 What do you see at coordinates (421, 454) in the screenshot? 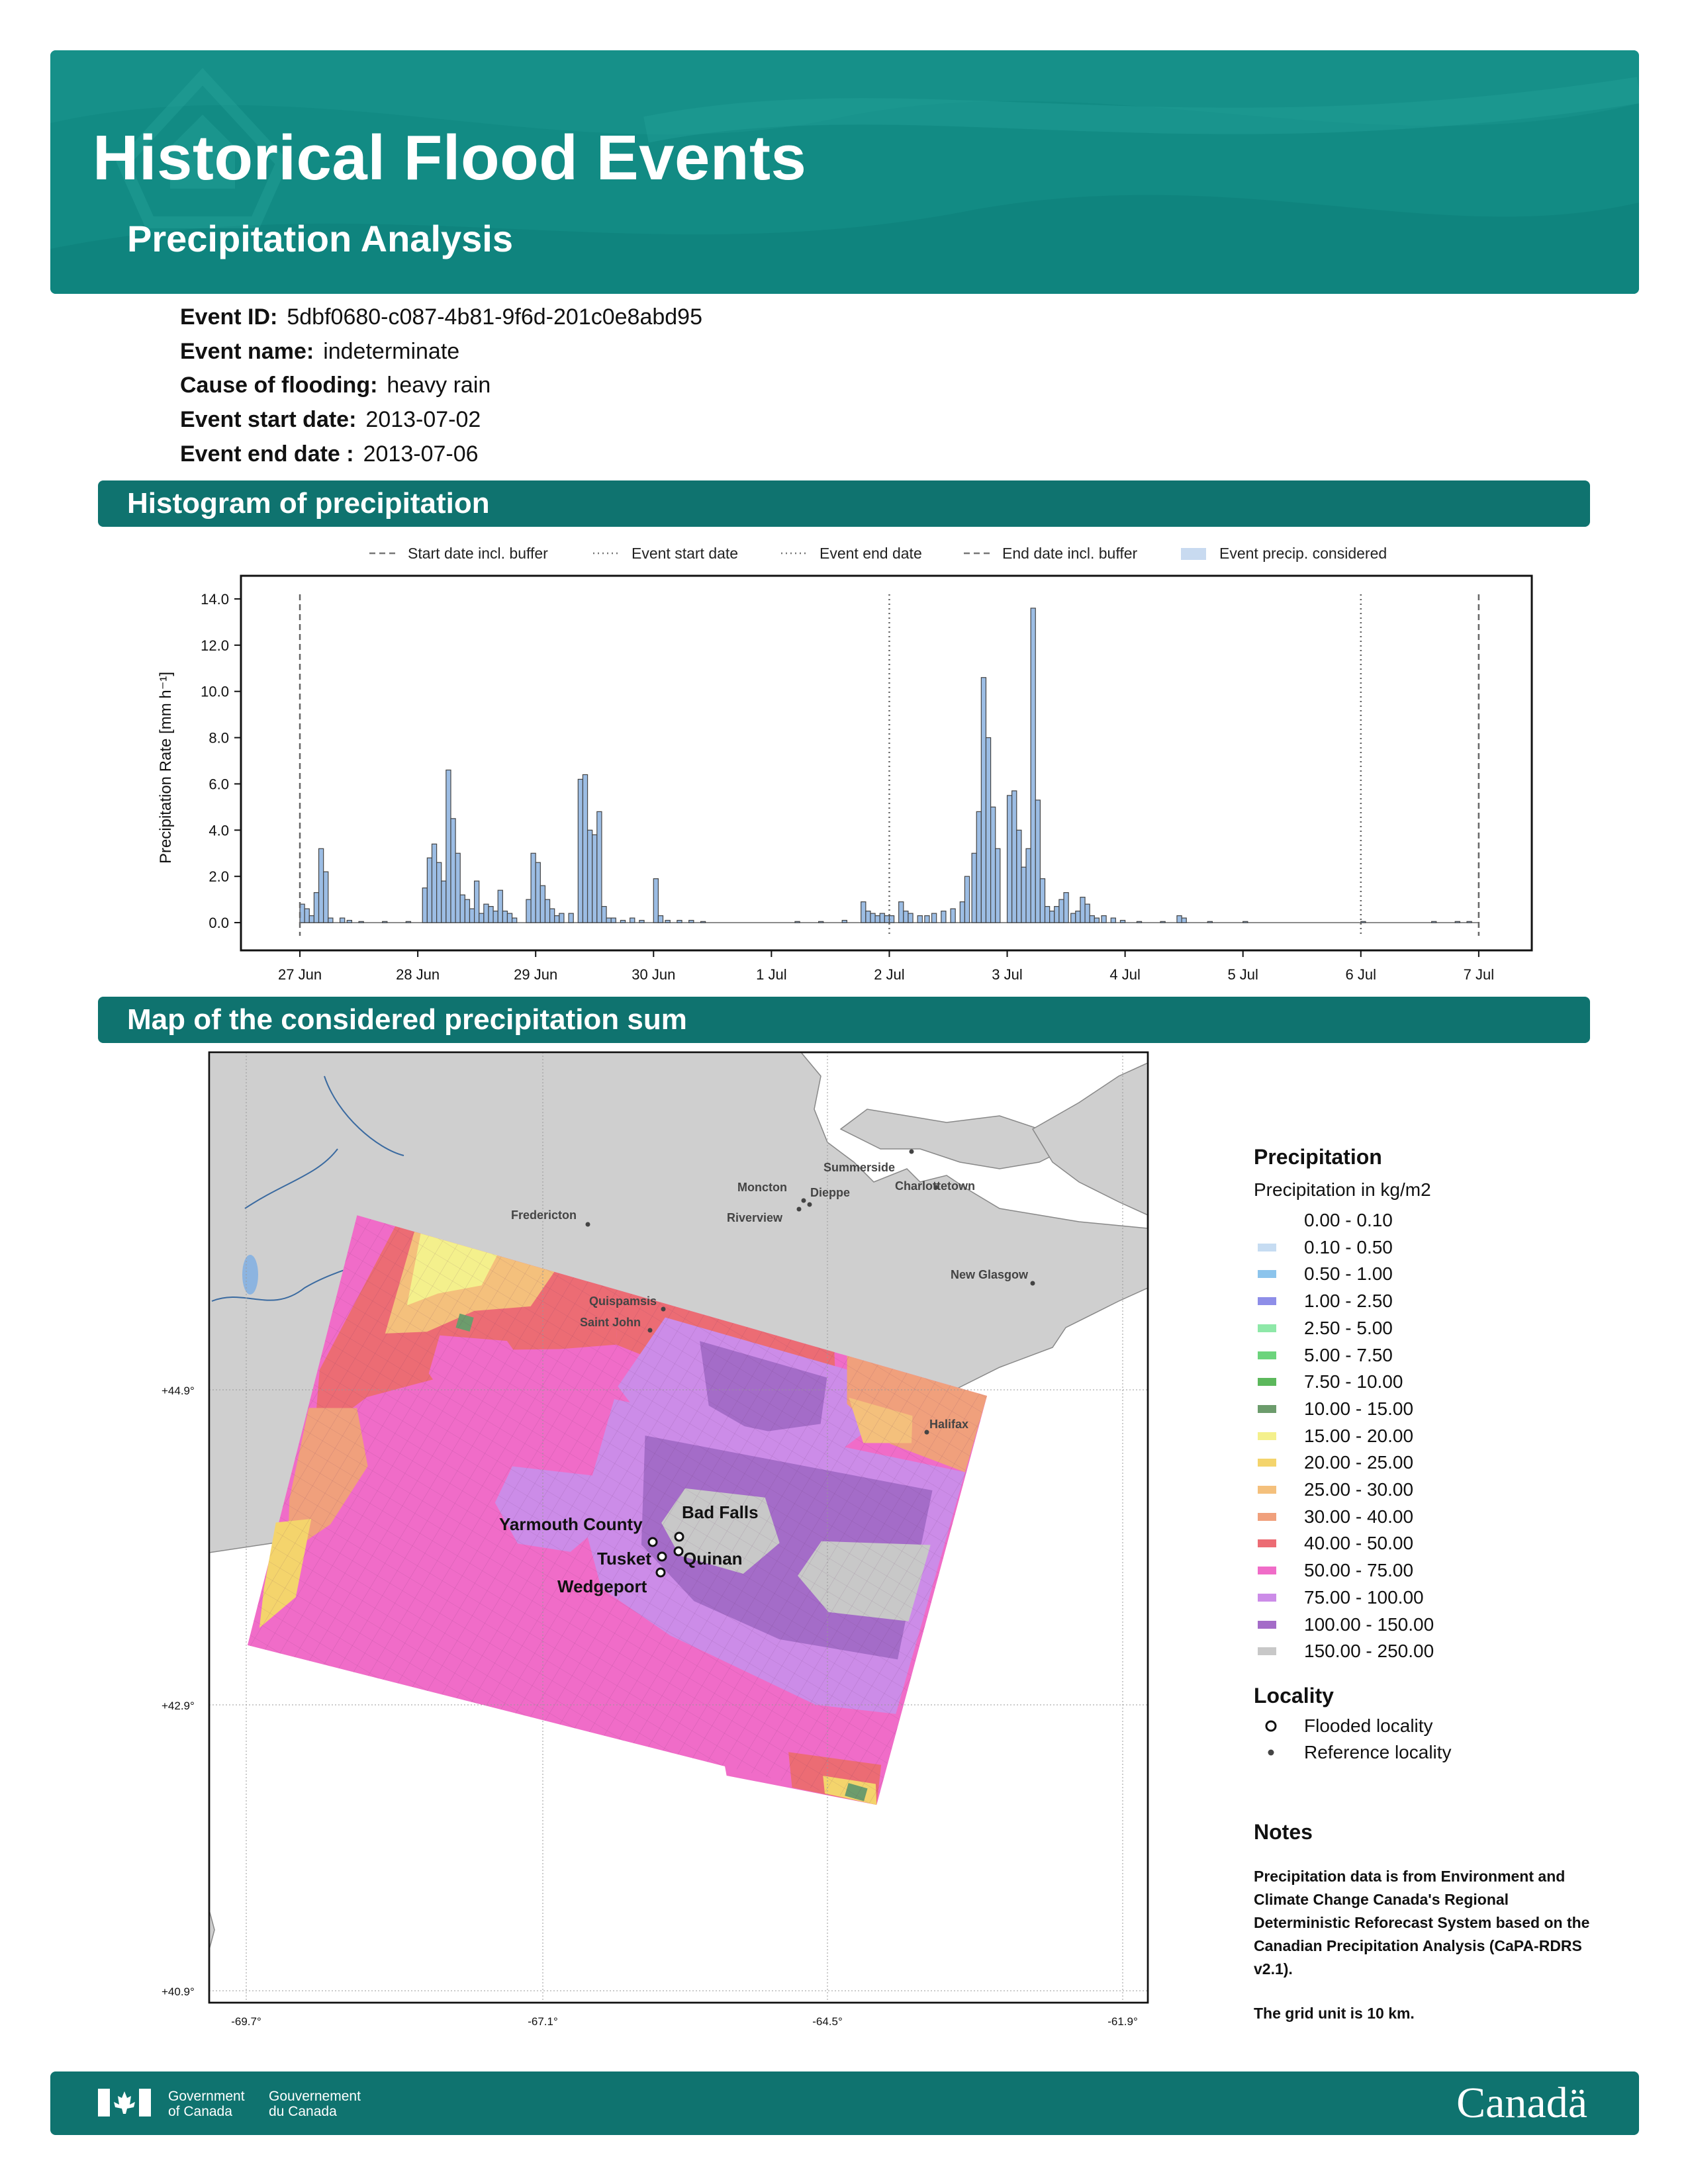
I see `event-end-value: 2013-07-06` at bounding box center [421, 454].